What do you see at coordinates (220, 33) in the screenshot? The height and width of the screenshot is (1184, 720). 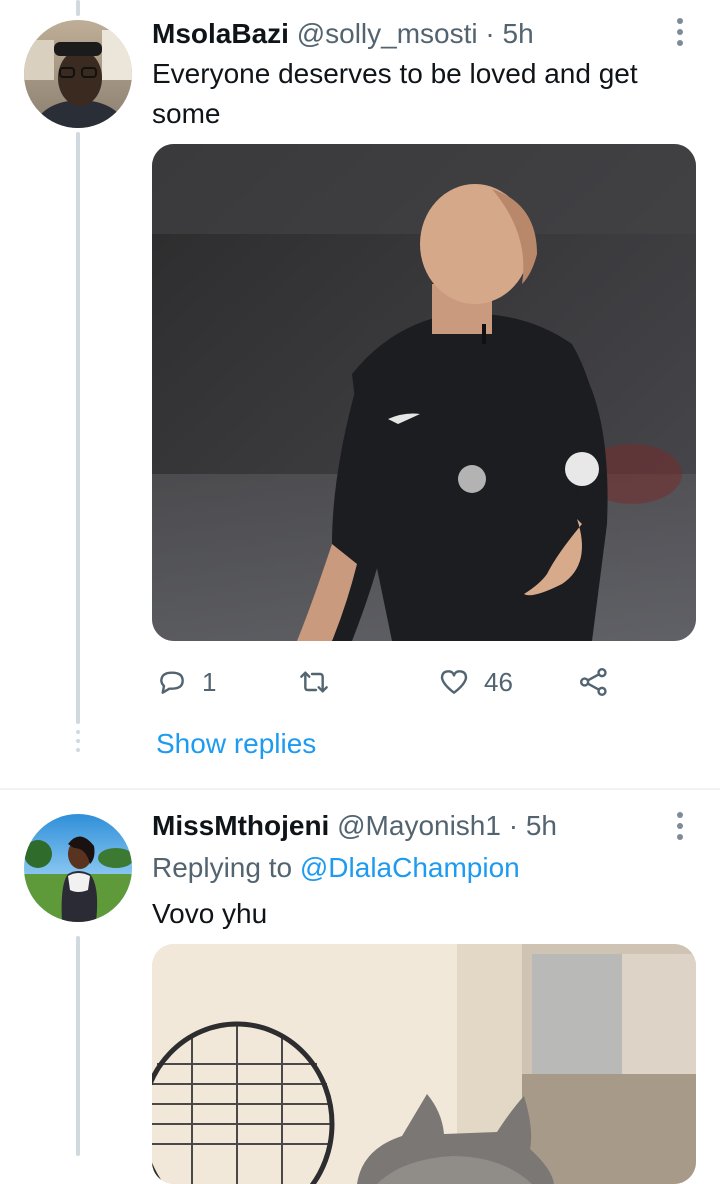 I see `display-name: MsolaBazi` at bounding box center [220, 33].